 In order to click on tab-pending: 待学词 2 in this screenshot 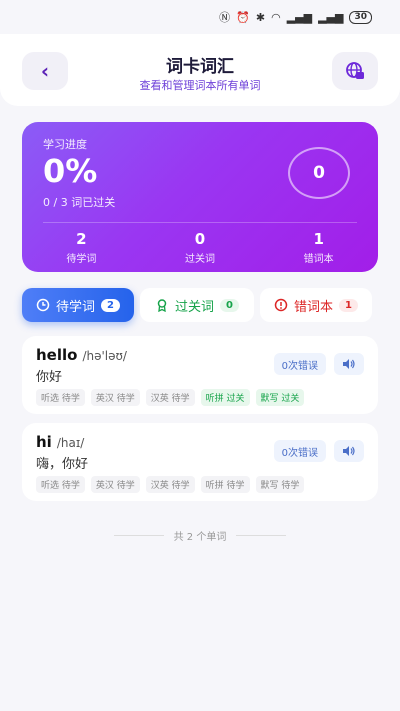, I will do `click(78, 305)`.